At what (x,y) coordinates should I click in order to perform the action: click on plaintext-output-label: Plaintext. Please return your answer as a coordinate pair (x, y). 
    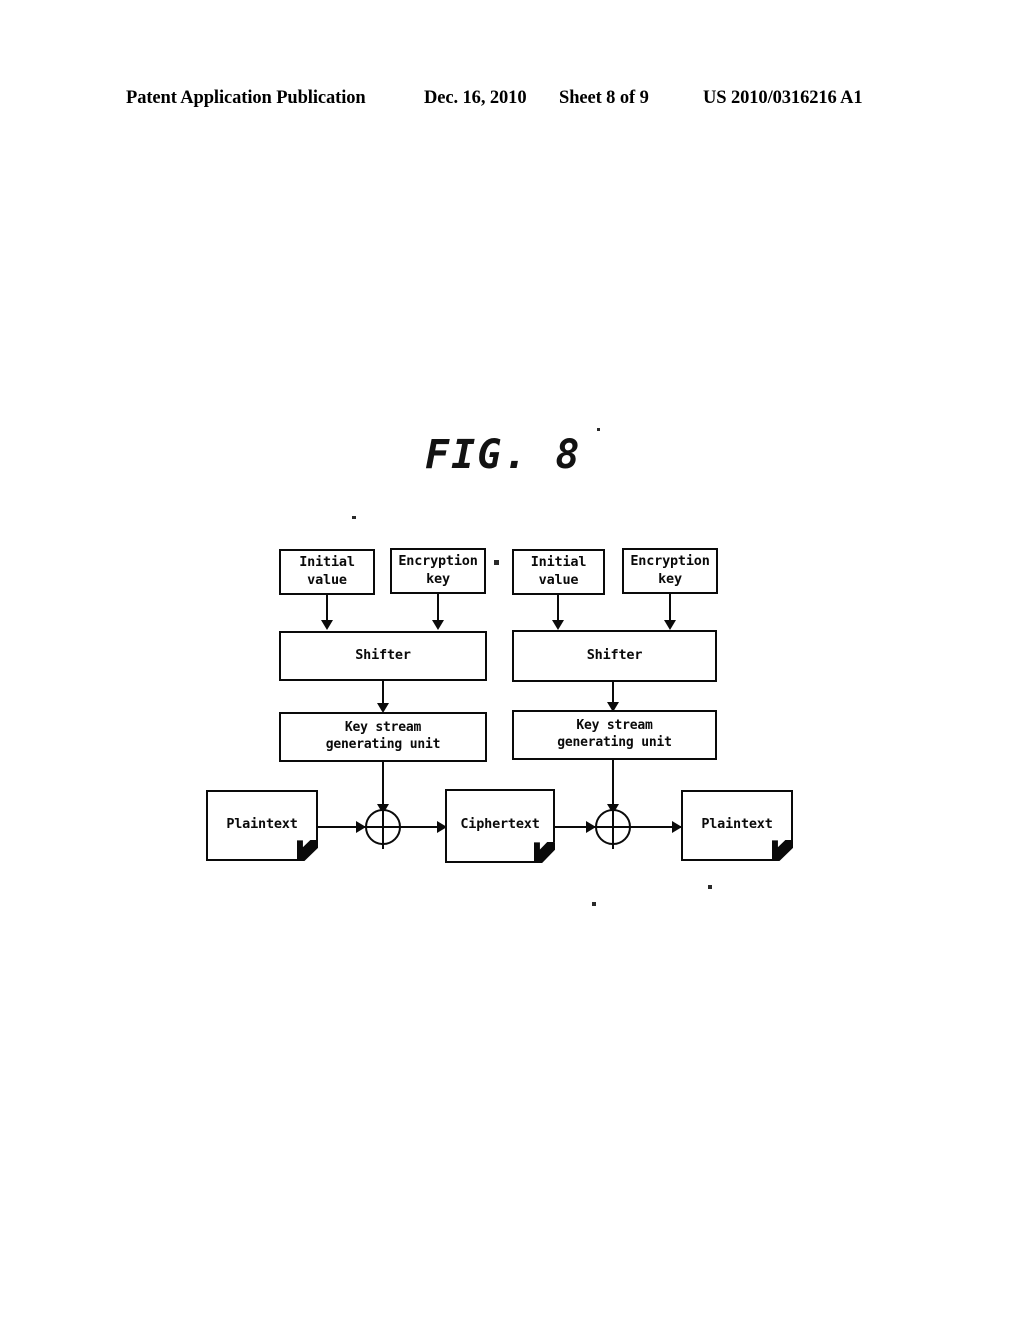
    Looking at the image, I should click on (737, 823).